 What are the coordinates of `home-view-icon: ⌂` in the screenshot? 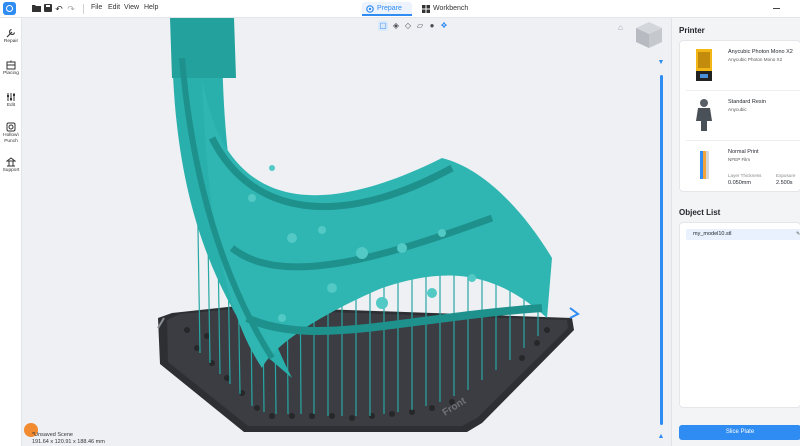 It's located at (620, 27).